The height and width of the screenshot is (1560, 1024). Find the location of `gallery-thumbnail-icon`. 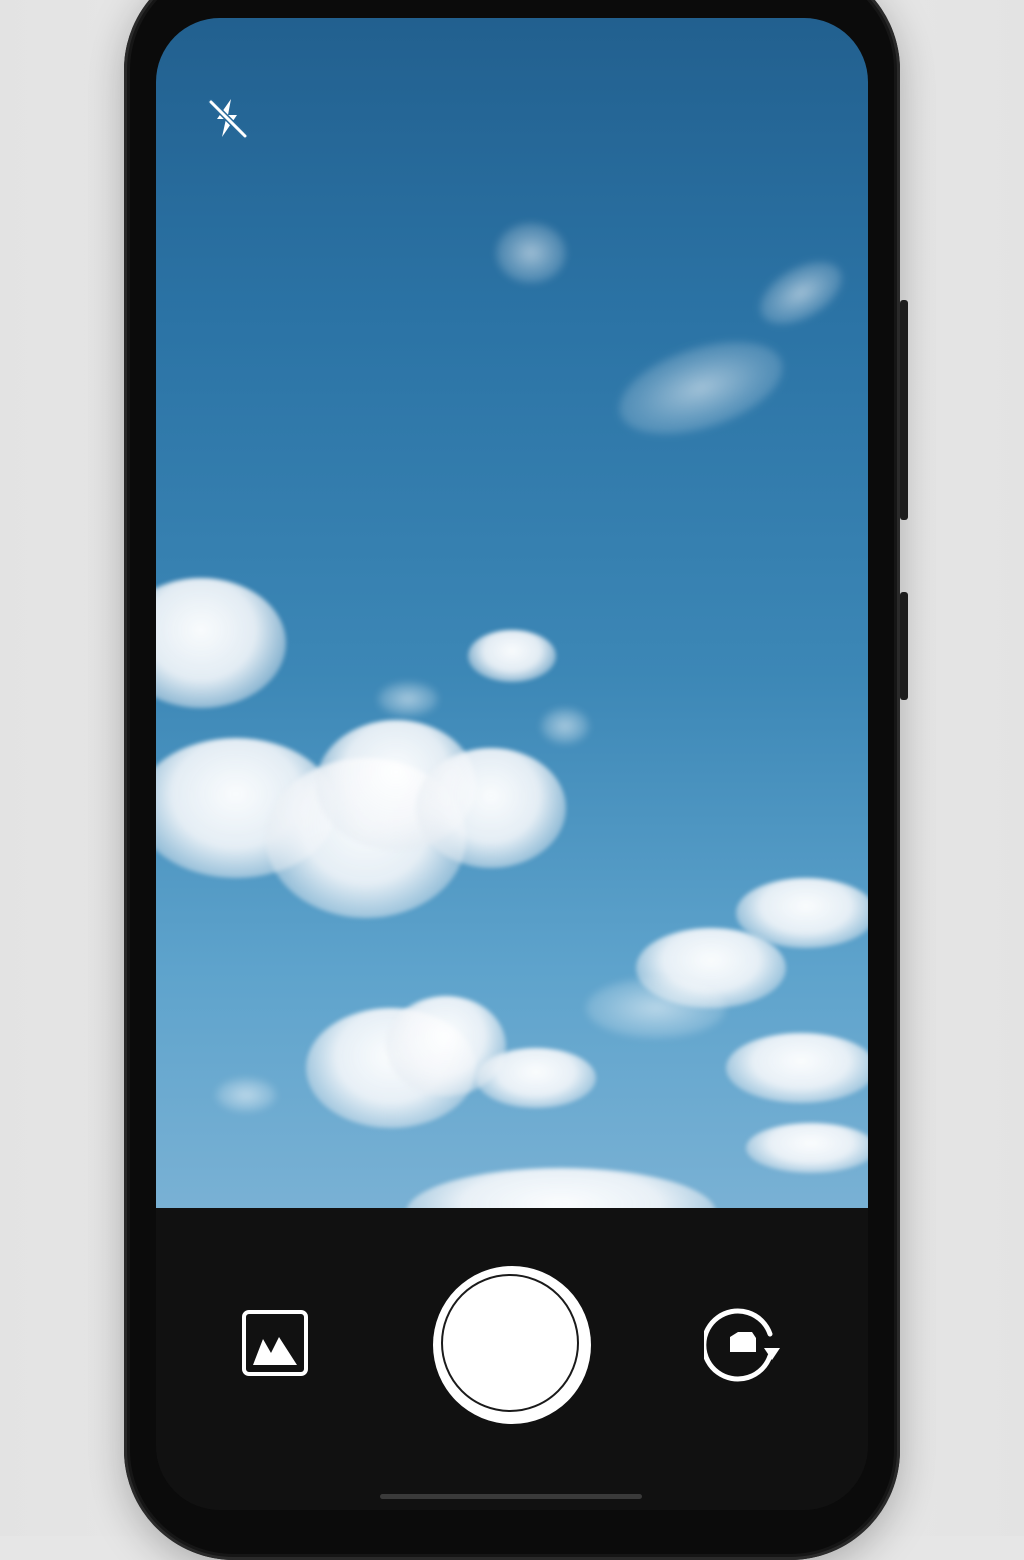

gallery-thumbnail-icon is located at coordinates (275, 1343).